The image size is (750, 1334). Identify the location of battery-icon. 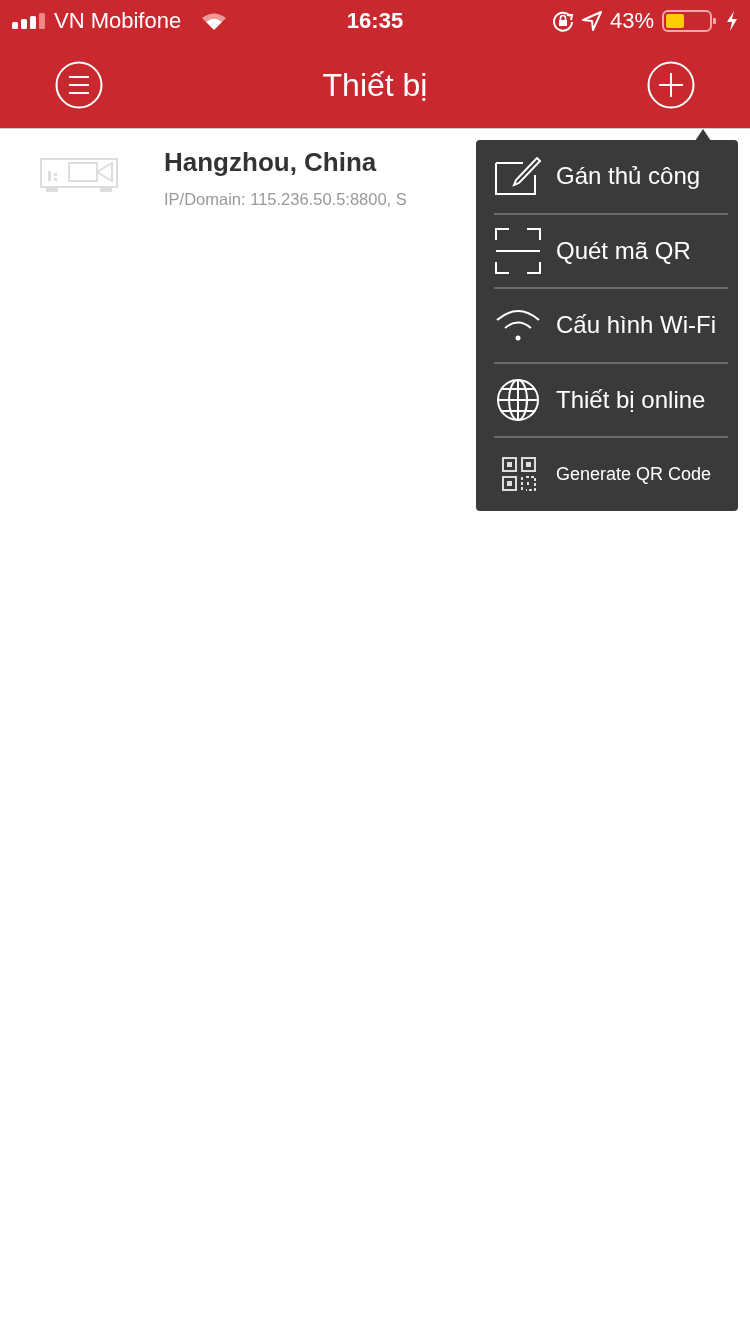
(690, 21).